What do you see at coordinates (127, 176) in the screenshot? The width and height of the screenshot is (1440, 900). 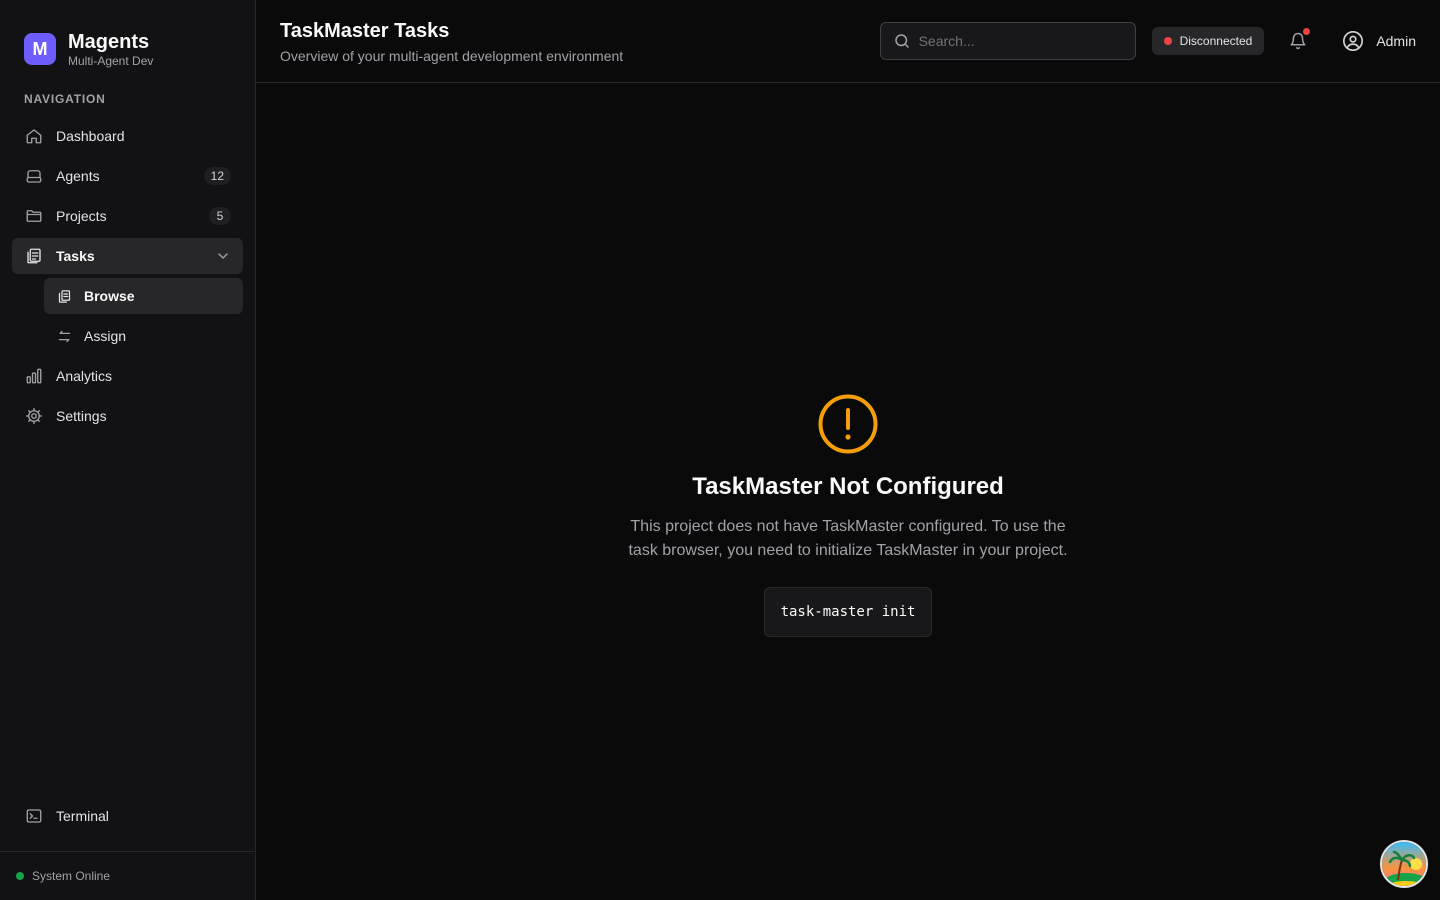 I see `sidebar-item-agents: Agents 12` at bounding box center [127, 176].